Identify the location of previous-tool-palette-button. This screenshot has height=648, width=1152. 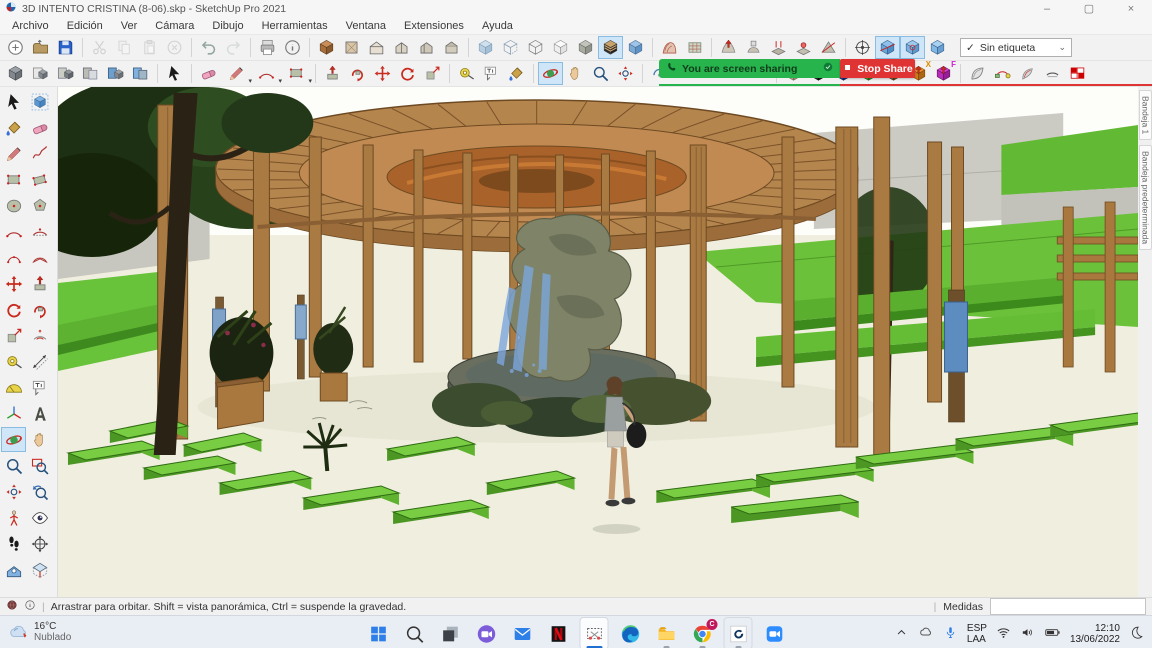
(39, 491).